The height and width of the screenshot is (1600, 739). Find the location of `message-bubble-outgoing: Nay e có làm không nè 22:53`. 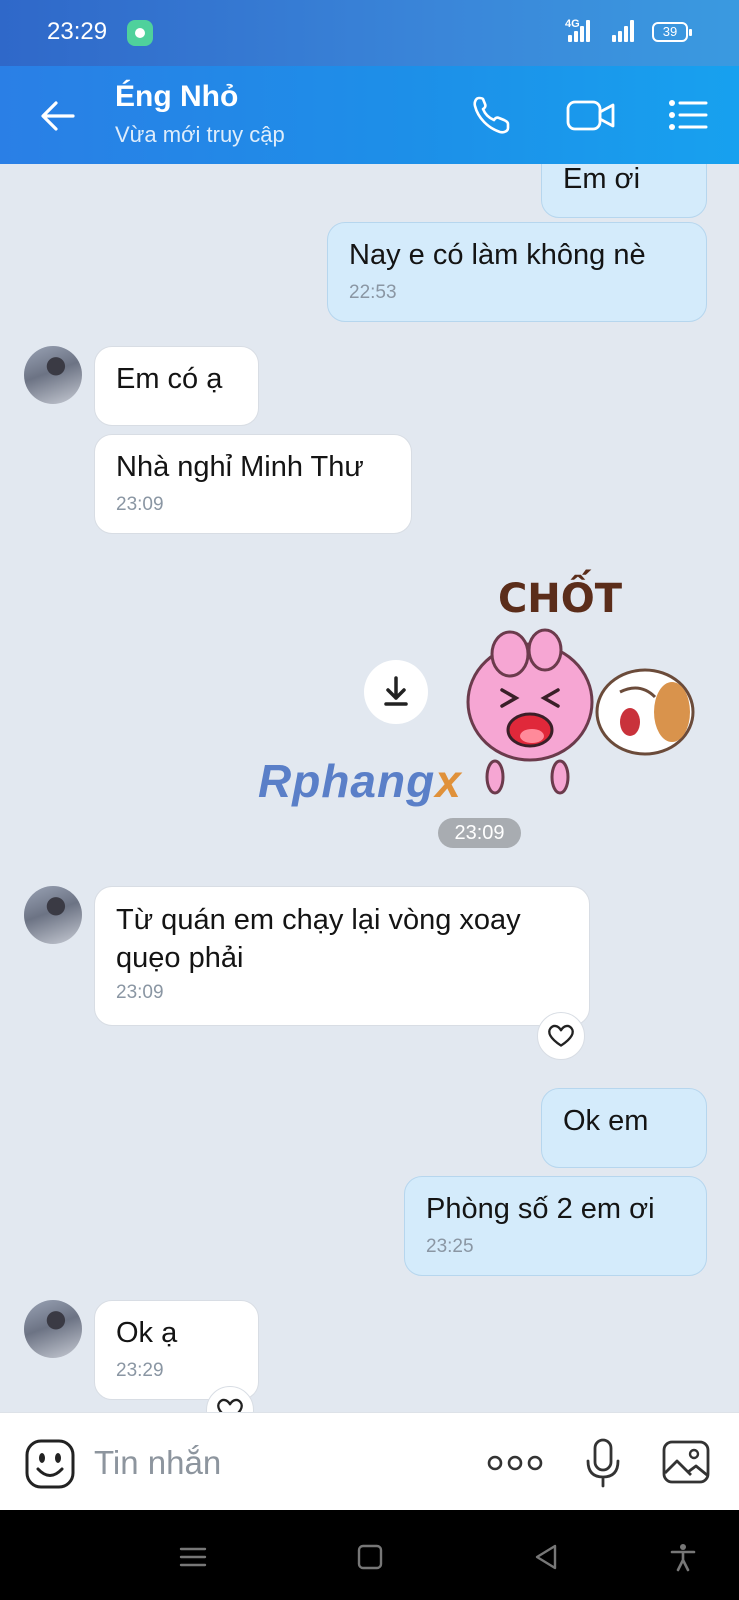

message-bubble-outgoing: Nay e có làm không nè 22:53 is located at coordinates (517, 272).